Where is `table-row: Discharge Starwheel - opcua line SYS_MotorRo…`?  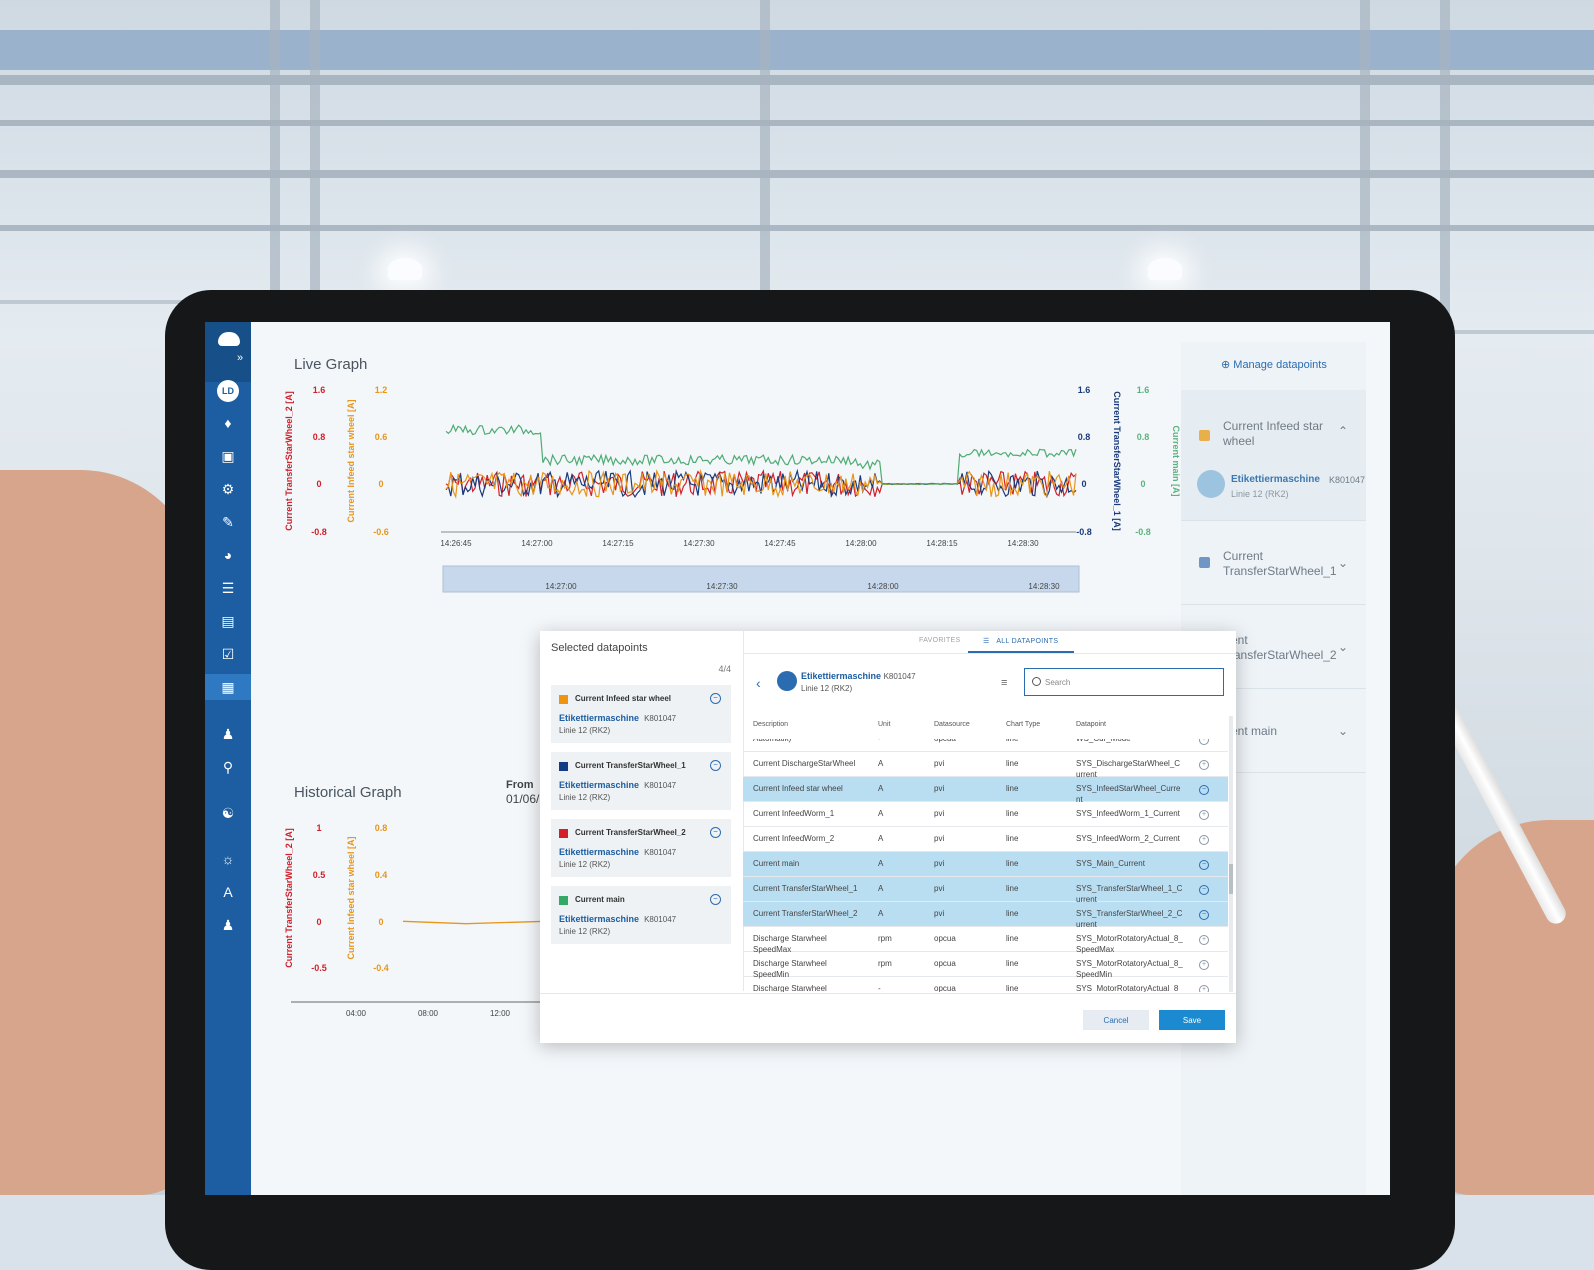
table-row: Discharge Starwheel - opcua line SYS_MotorRo… is located at coordinates (985, 984).